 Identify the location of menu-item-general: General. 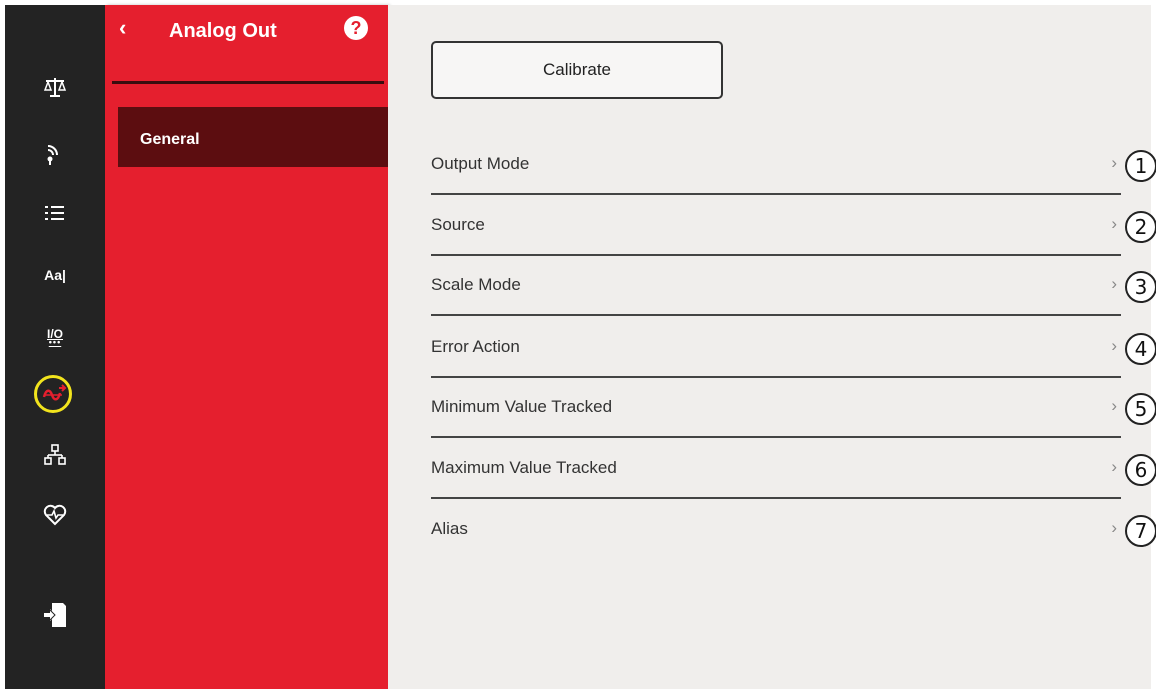
(253, 137).